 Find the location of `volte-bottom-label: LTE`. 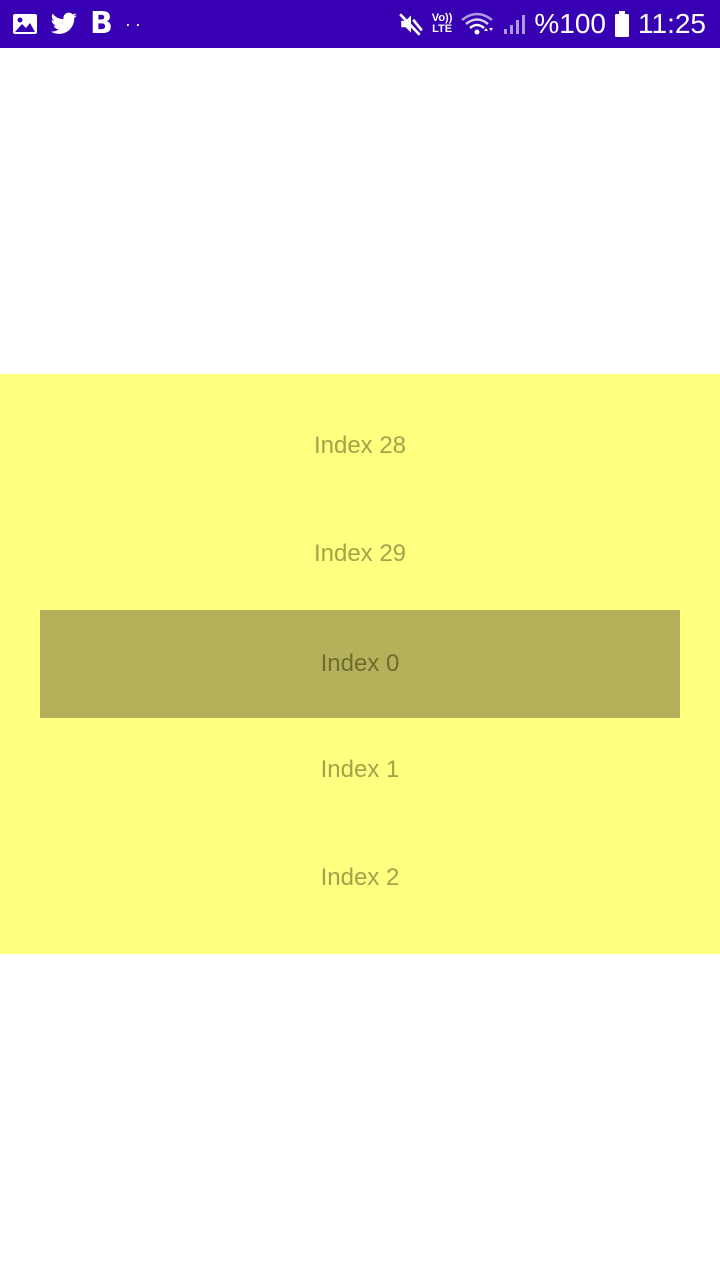

volte-bottom-label: LTE is located at coordinates (442, 29).